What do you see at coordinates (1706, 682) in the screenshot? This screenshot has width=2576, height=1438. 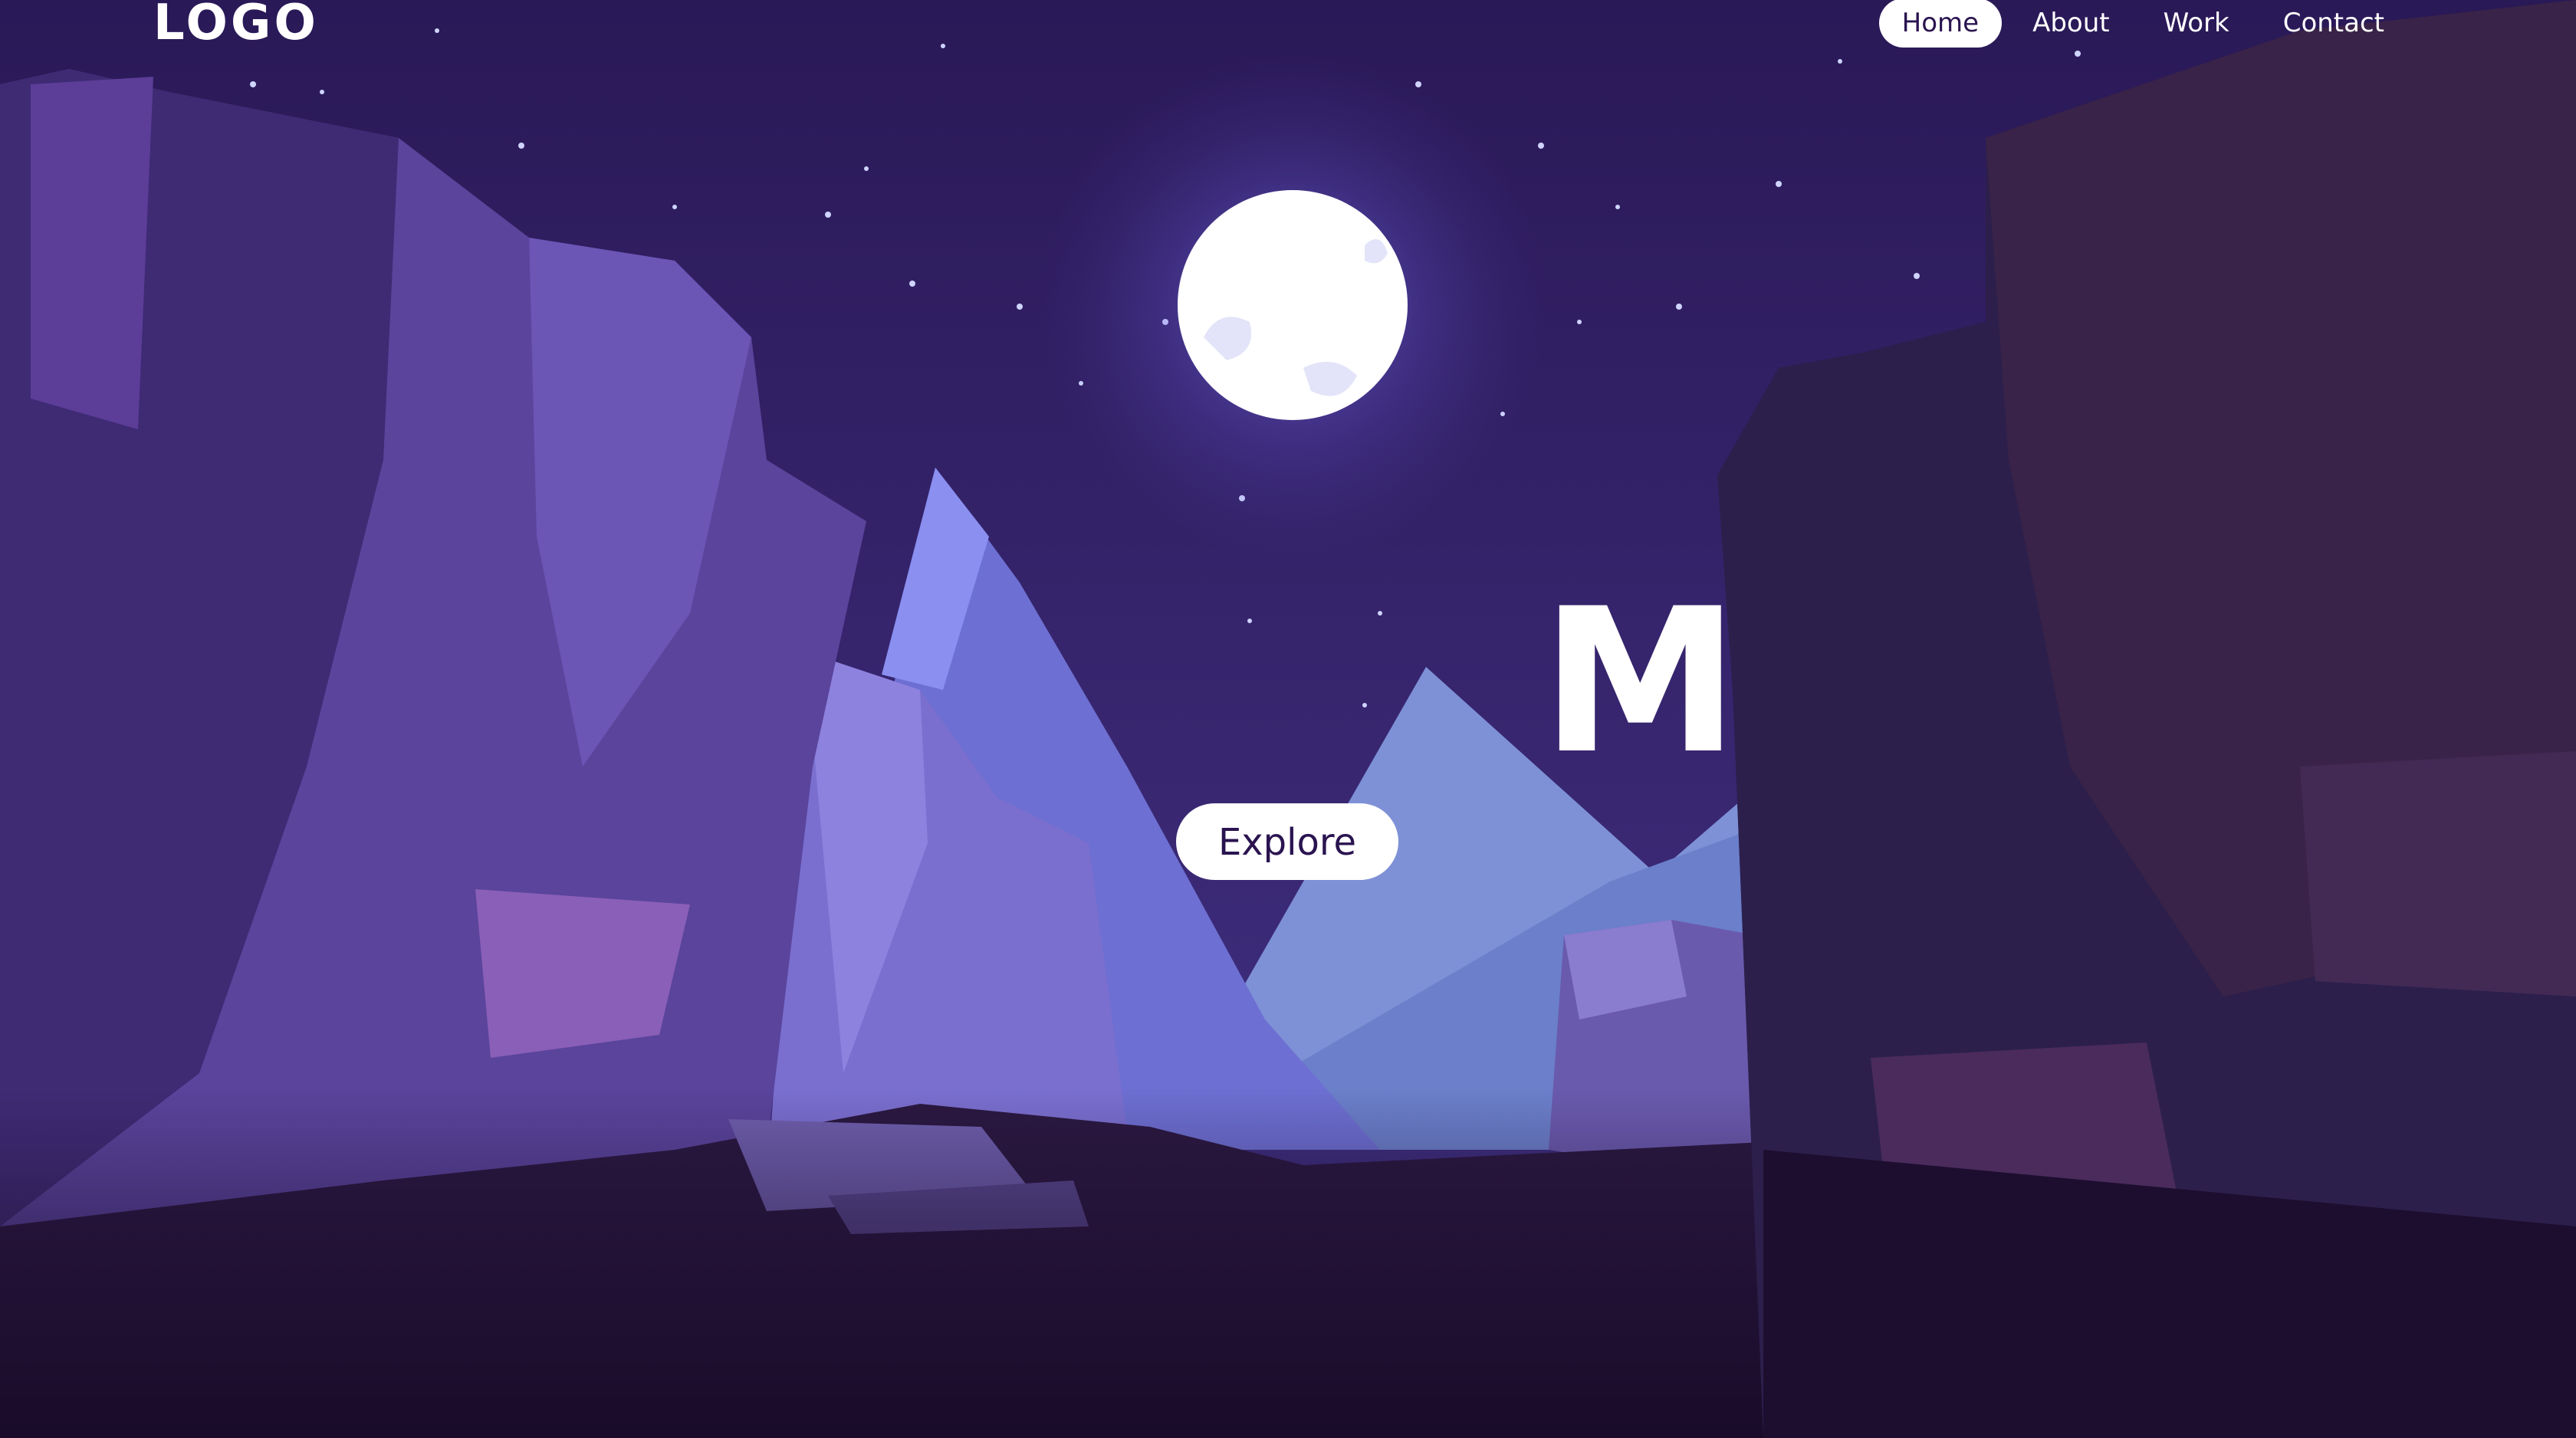 I see `hero-title: Mo` at bounding box center [1706, 682].